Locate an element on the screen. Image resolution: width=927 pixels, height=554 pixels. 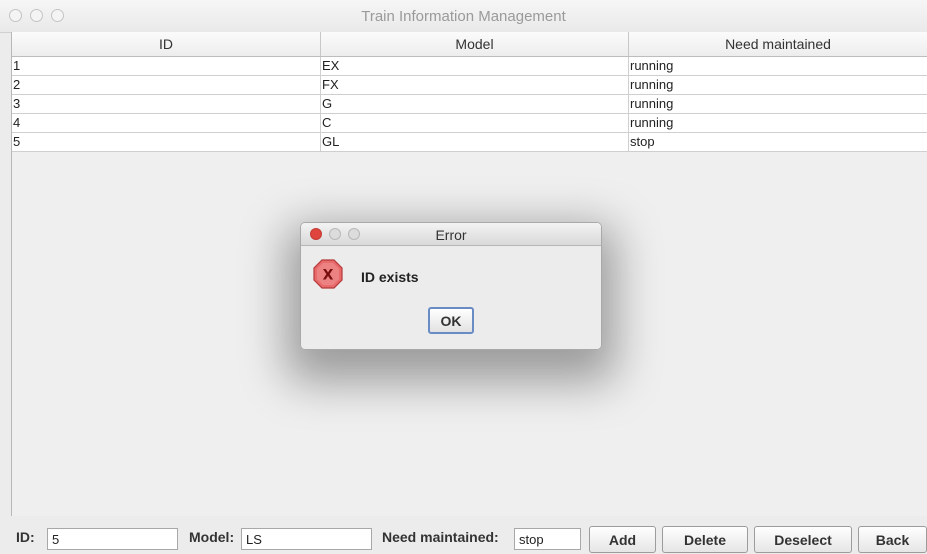
table-row: 5 GL stop is located at coordinates (469, 142).